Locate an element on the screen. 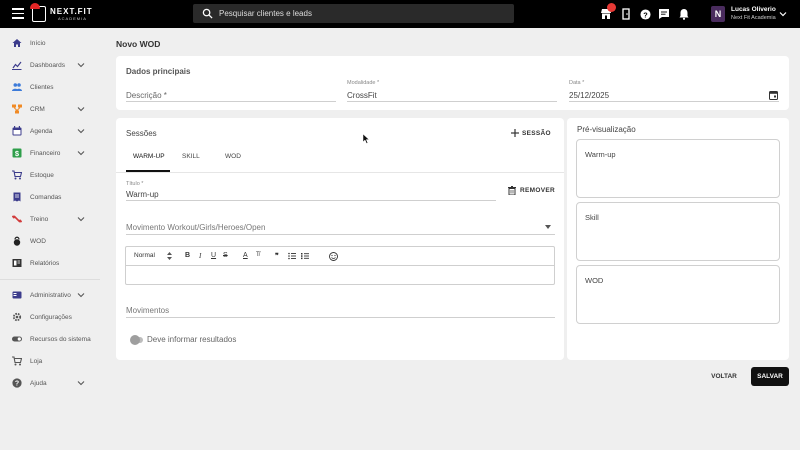 The width and height of the screenshot is (800, 450). page-title: Novo WOD is located at coordinates (138, 44).